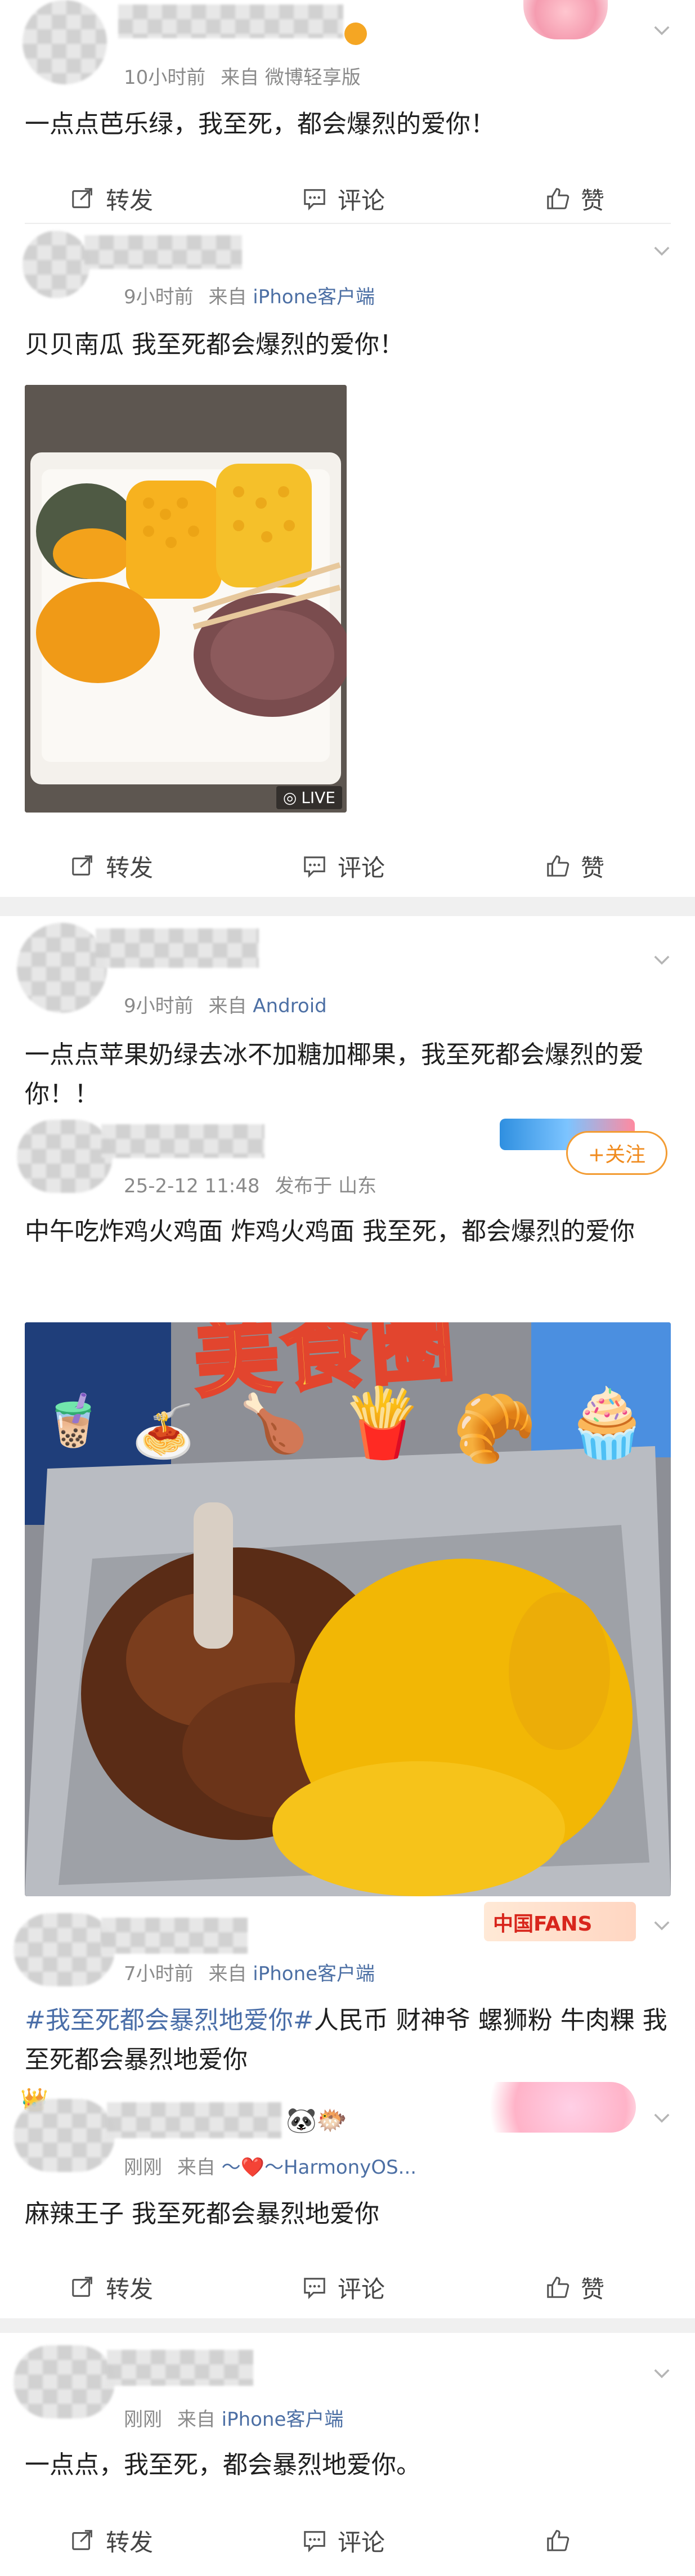 The width and height of the screenshot is (695, 2576). I want to click on follow-button: +关注, so click(616, 1153).